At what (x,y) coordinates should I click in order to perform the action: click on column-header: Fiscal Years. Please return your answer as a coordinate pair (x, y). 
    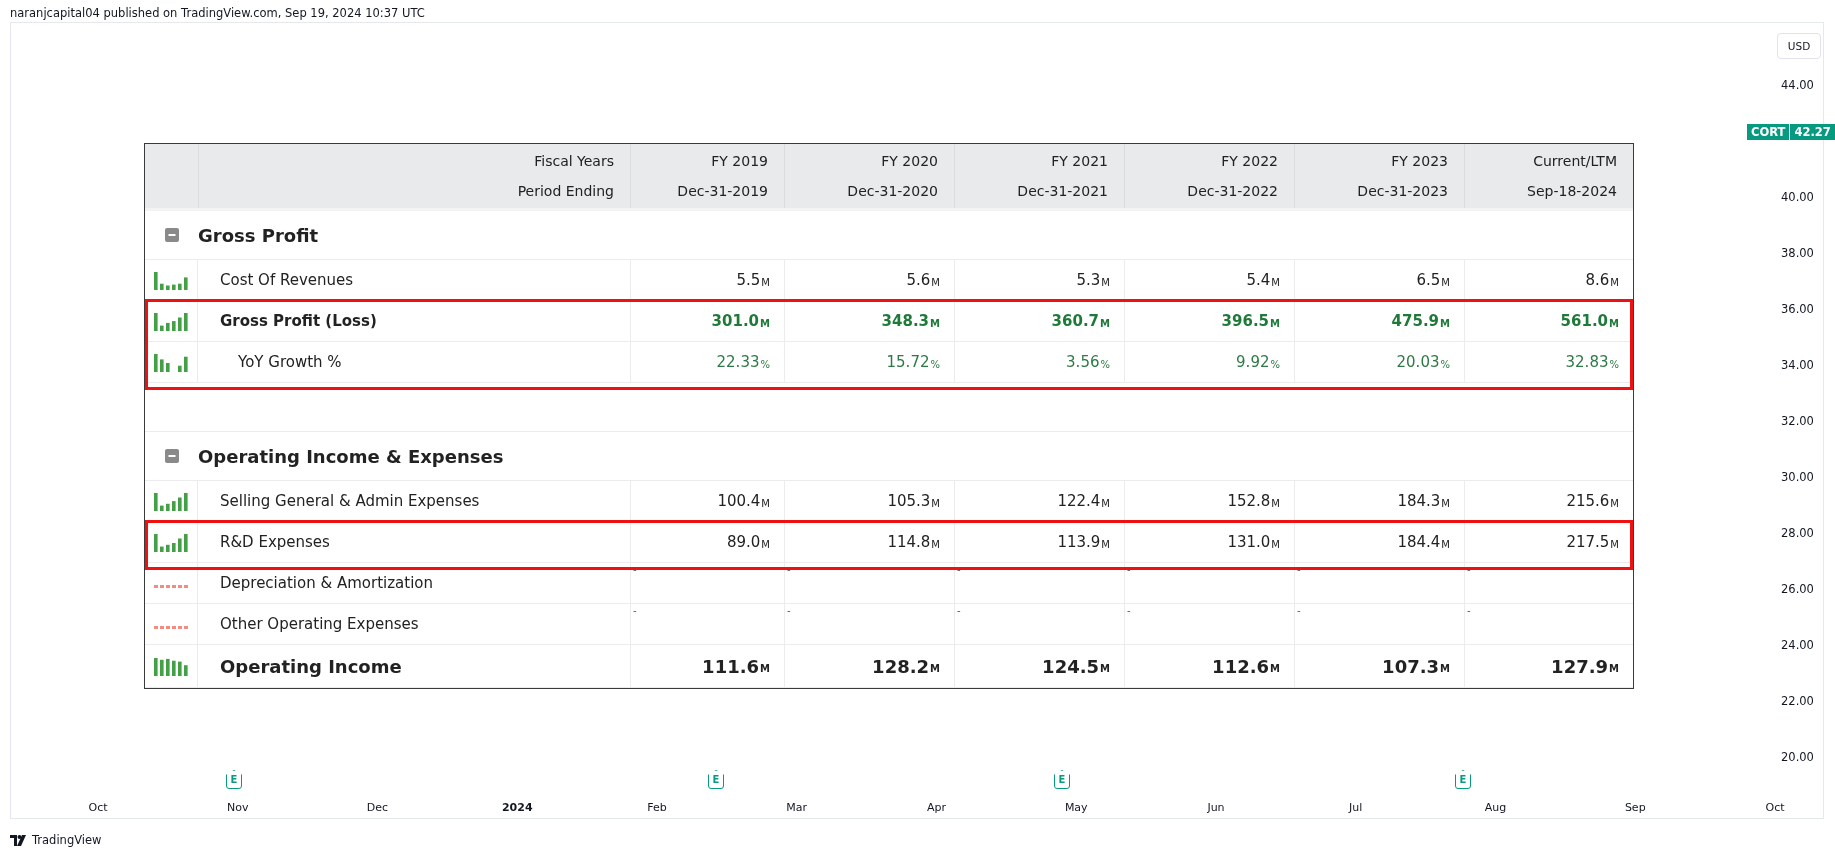
    Looking at the image, I should click on (574, 161).